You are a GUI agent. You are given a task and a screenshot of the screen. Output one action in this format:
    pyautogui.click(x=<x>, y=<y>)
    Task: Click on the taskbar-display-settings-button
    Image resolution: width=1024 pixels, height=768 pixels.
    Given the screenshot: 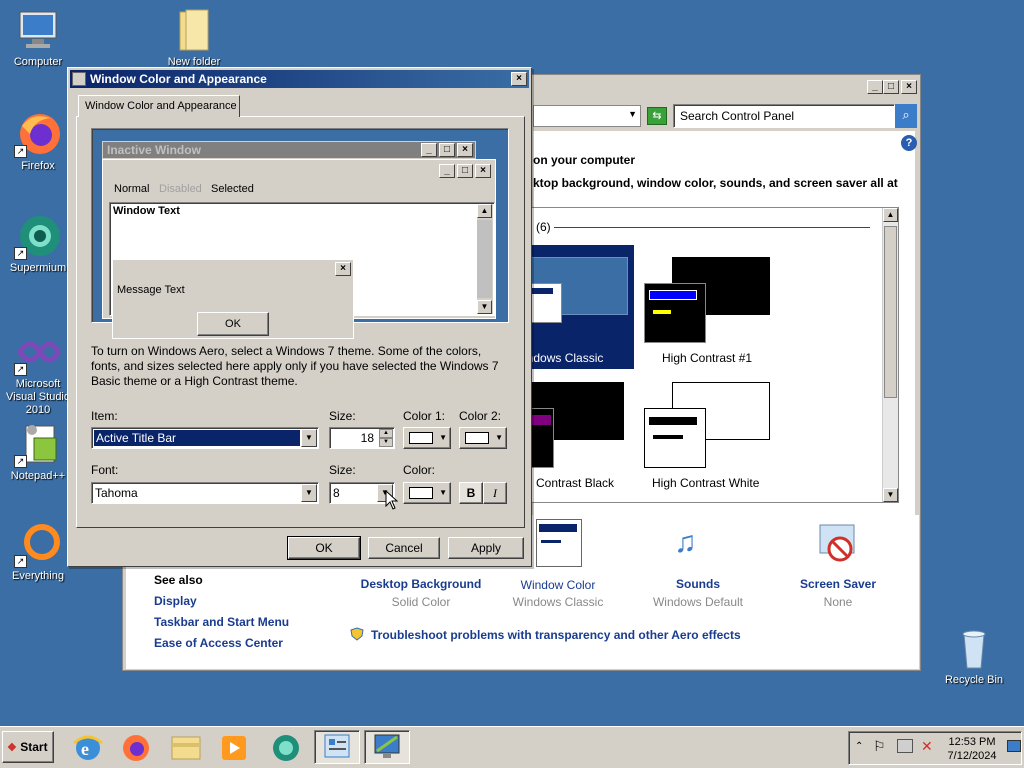 What is the action you would take?
    pyautogui.click(x=387, y=747)
    